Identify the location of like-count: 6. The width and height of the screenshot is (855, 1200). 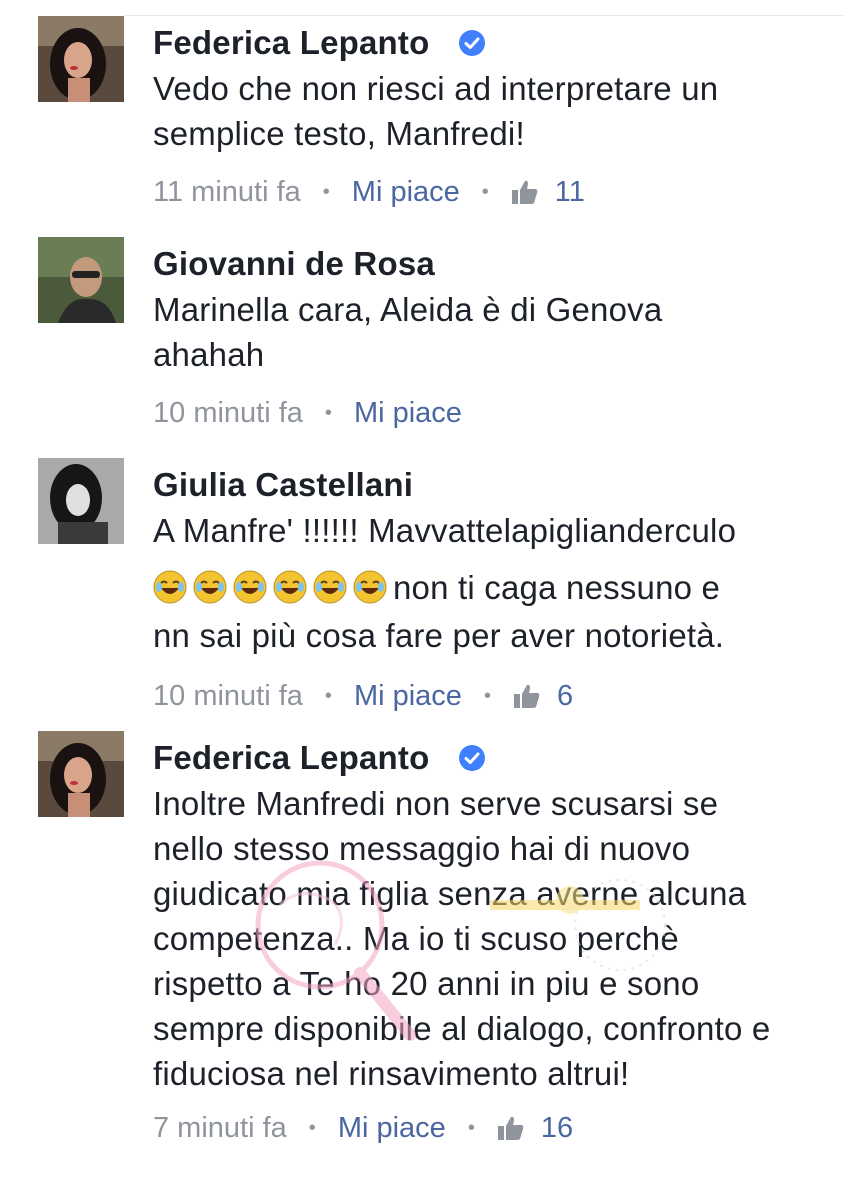
(543, 696).